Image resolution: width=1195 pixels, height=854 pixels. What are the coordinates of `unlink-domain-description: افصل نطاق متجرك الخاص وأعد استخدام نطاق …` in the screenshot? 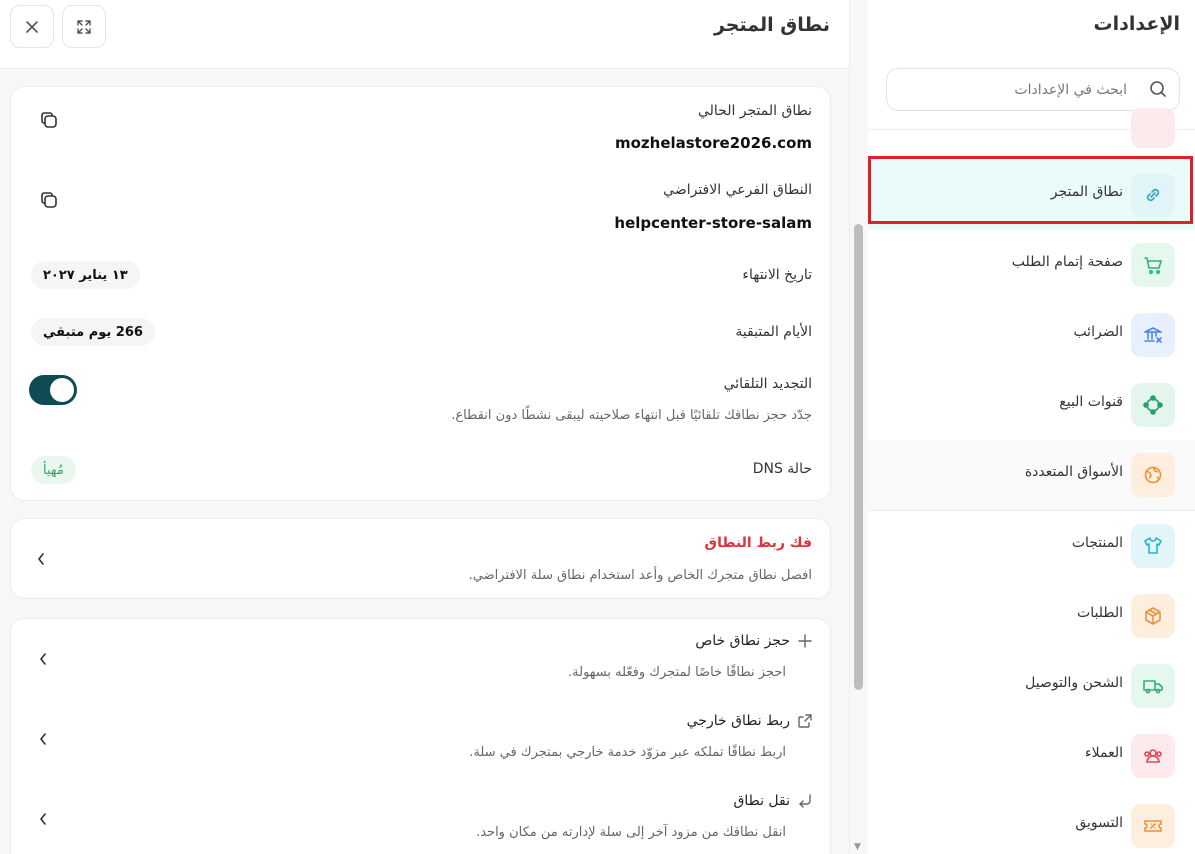 It's located at (640, 575).